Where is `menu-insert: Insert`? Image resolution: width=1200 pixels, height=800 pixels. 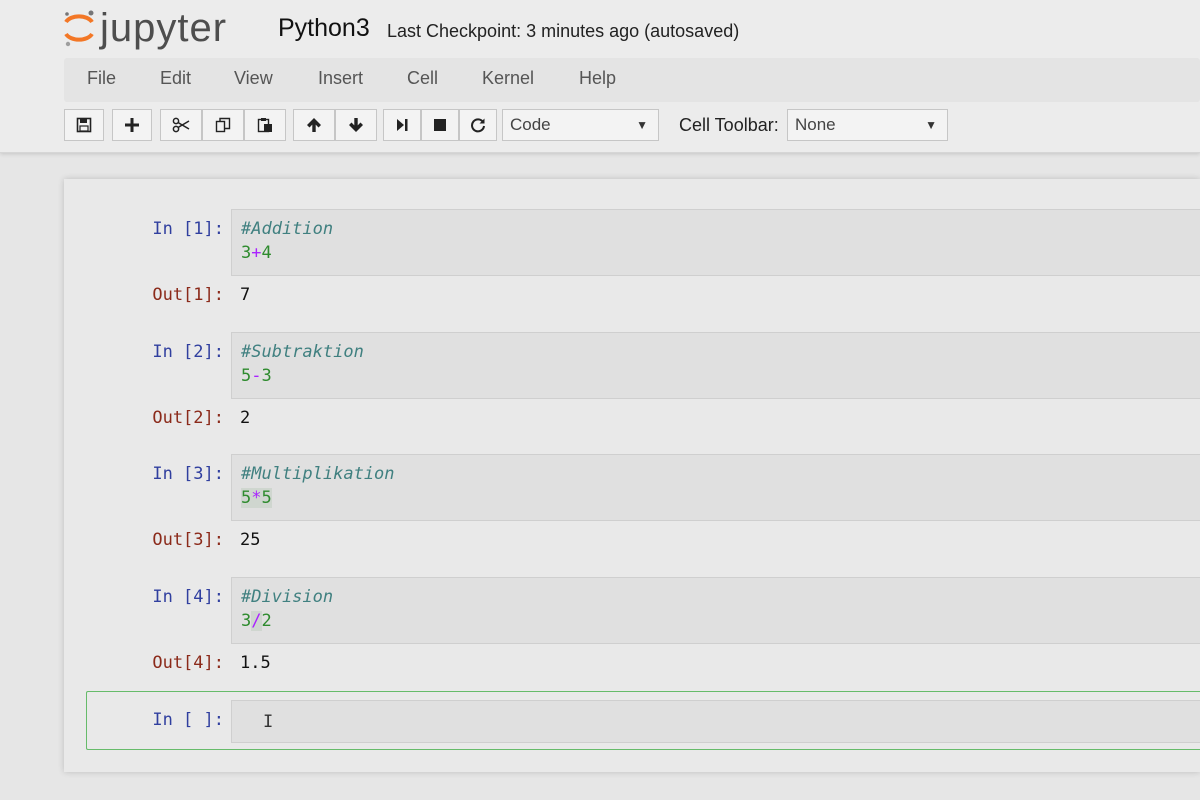
menu-insert: Insert is located at coordinates (340, 78).